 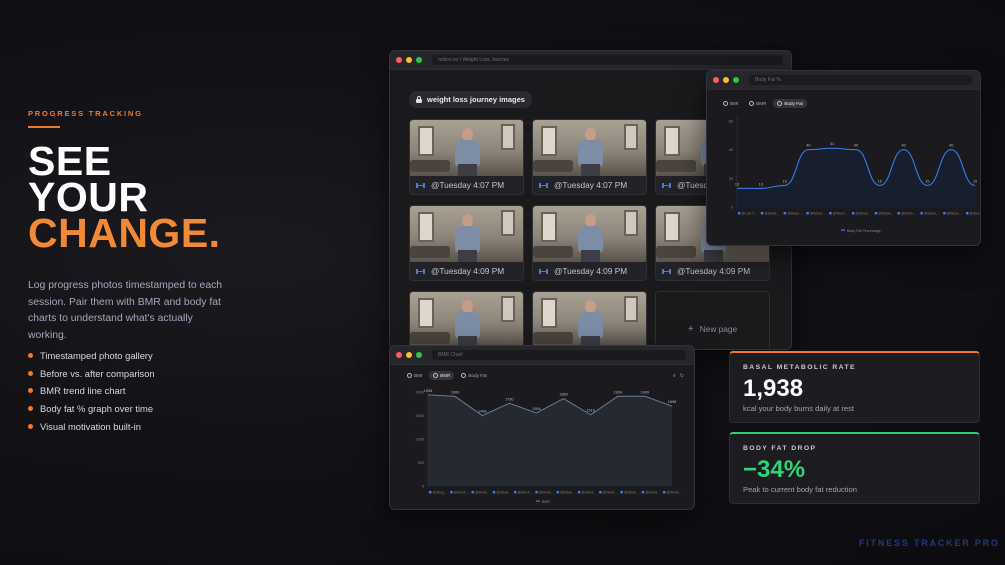 What do you see at coordinates (44, 127) in the screenshot?
I see `eyebrow-rule` at bounding box center [44, 127].